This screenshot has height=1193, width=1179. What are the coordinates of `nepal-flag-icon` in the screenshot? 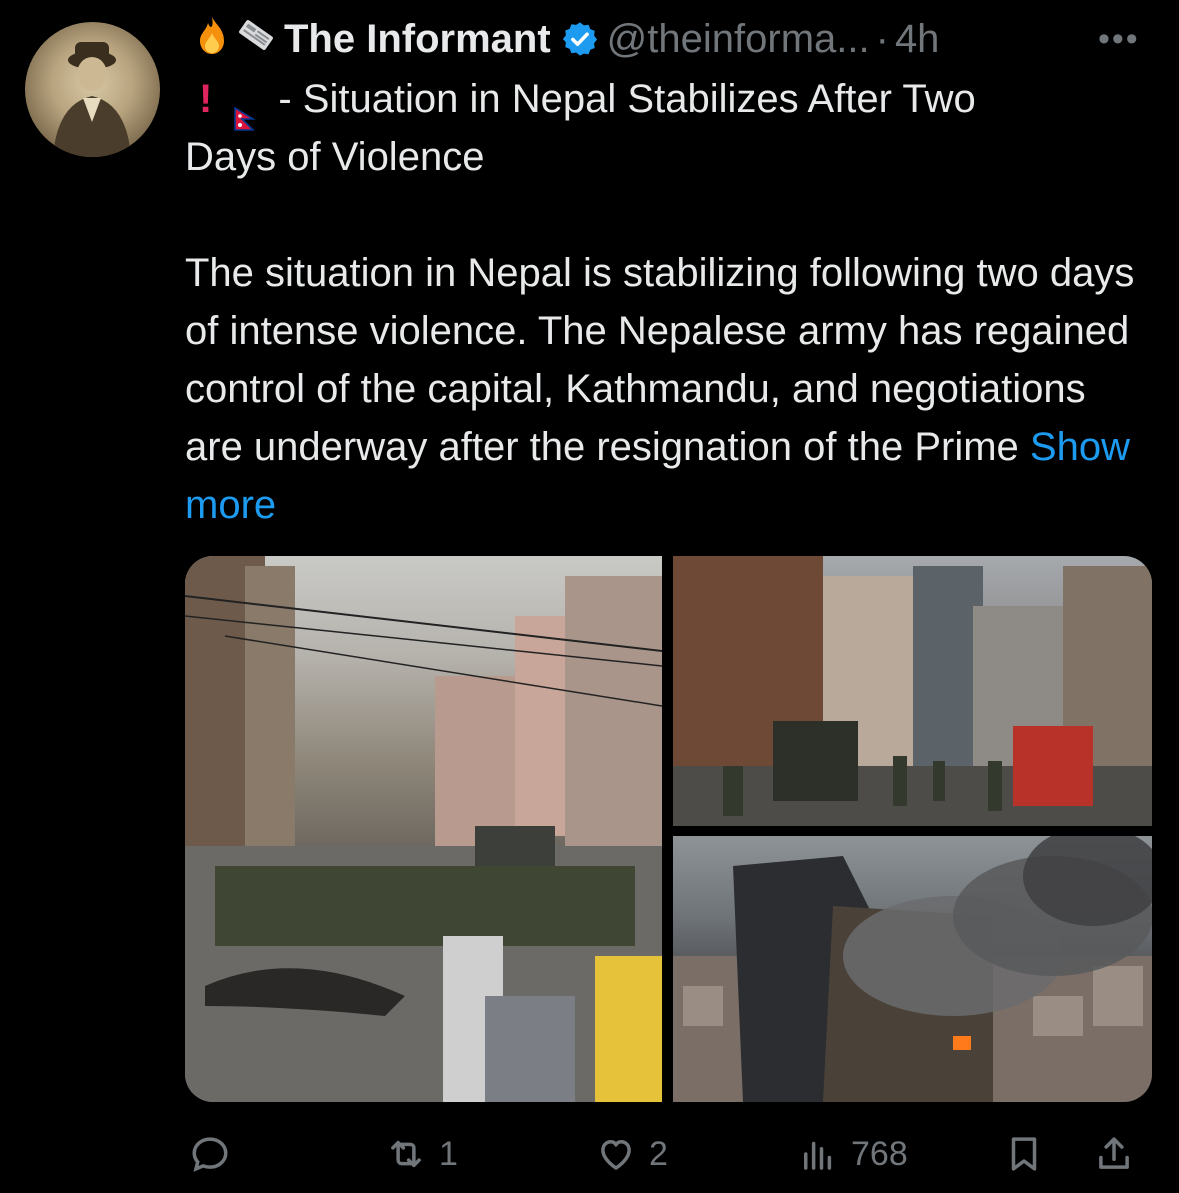 It's located at (245, 110).